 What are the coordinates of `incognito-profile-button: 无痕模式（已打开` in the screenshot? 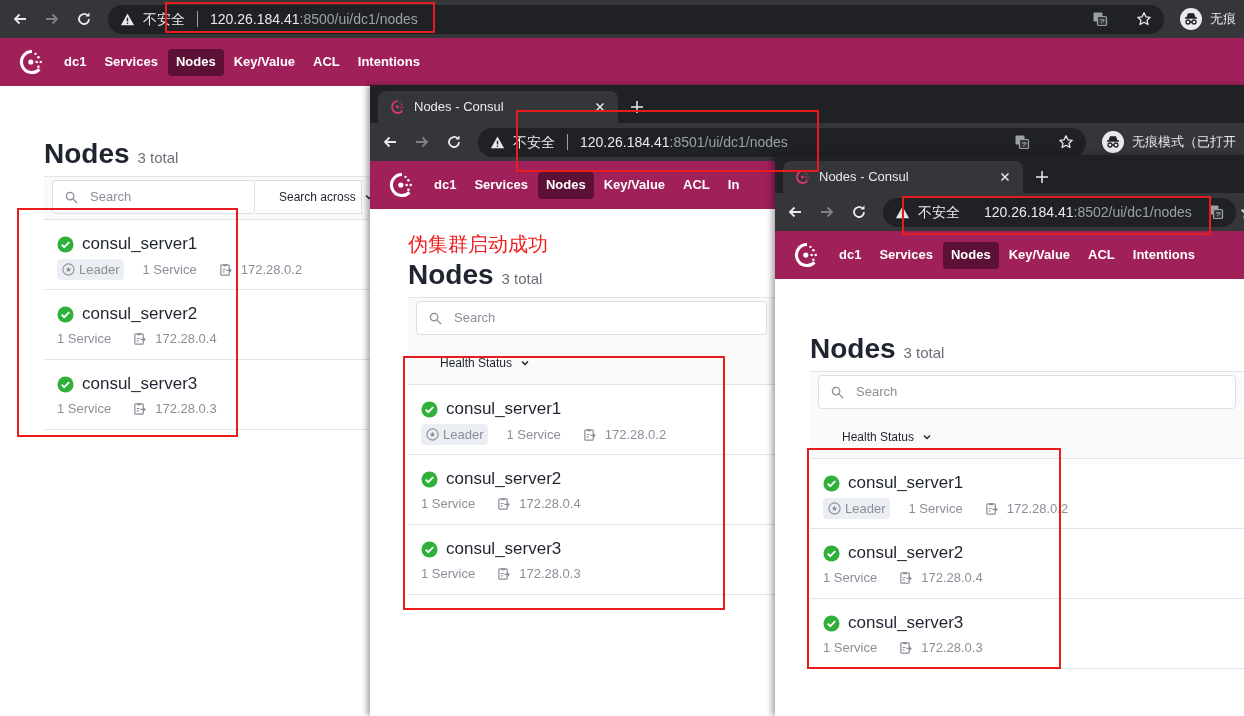 It's located at (1169, 142).